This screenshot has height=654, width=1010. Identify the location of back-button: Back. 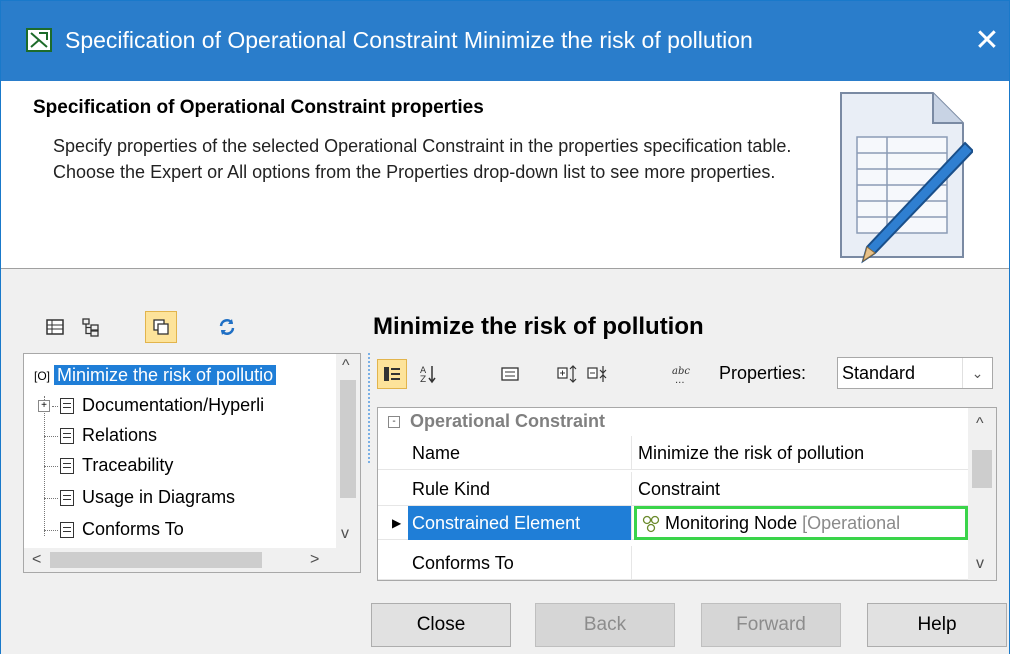
(605, 625).